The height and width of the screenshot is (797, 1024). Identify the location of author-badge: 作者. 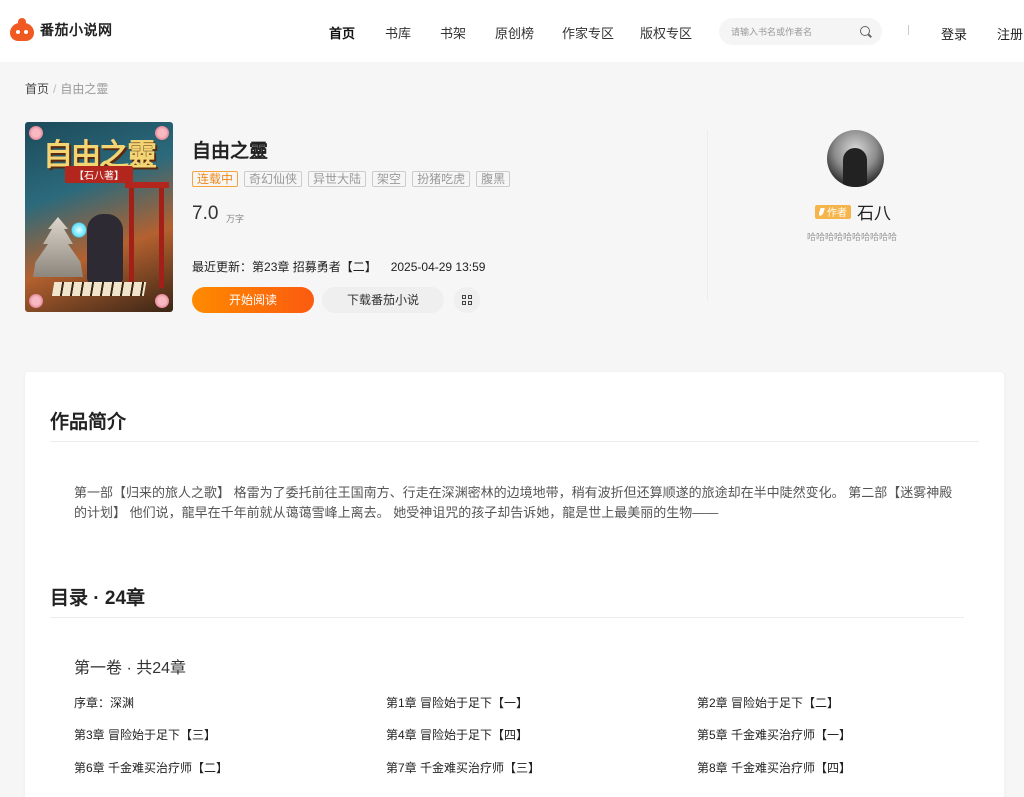
(833, 211).